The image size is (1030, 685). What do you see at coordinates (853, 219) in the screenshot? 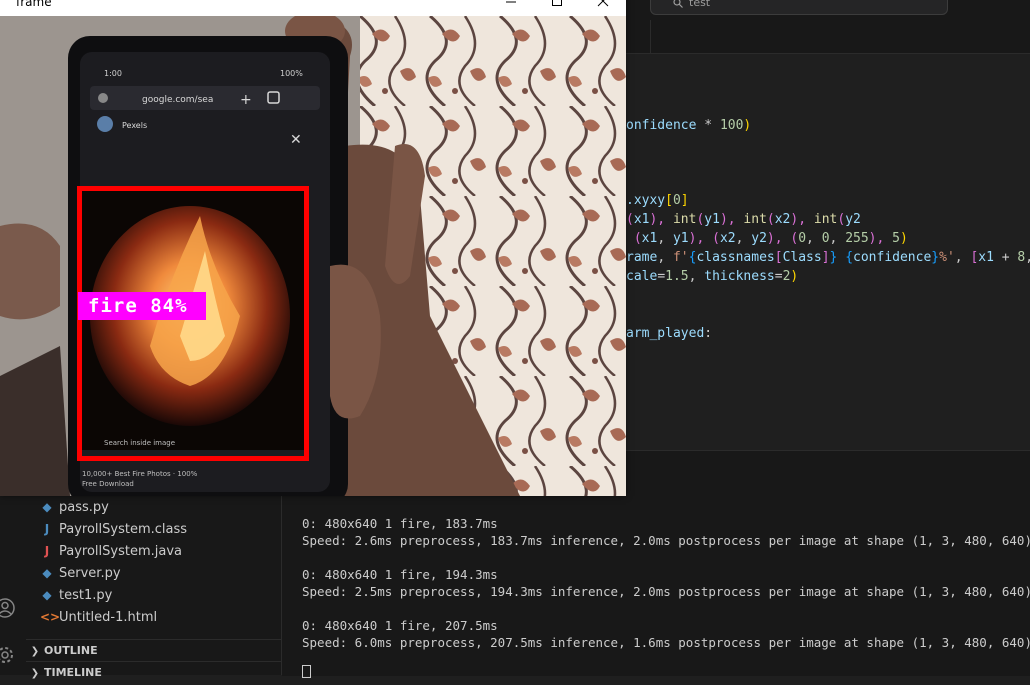
I see `code-token: y2` at bounding box center [853, 219].